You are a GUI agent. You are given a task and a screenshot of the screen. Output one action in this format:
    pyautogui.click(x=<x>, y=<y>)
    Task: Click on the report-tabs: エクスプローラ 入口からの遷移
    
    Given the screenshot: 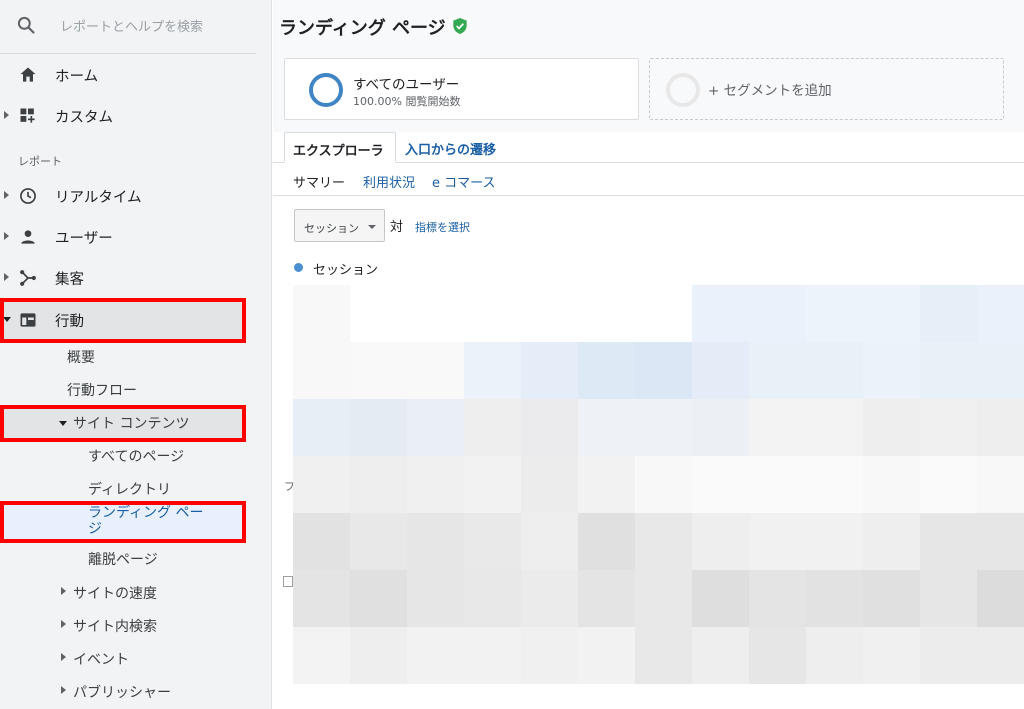 What is the action you would take?
    pyautogui.click(x=648, y=147)
    